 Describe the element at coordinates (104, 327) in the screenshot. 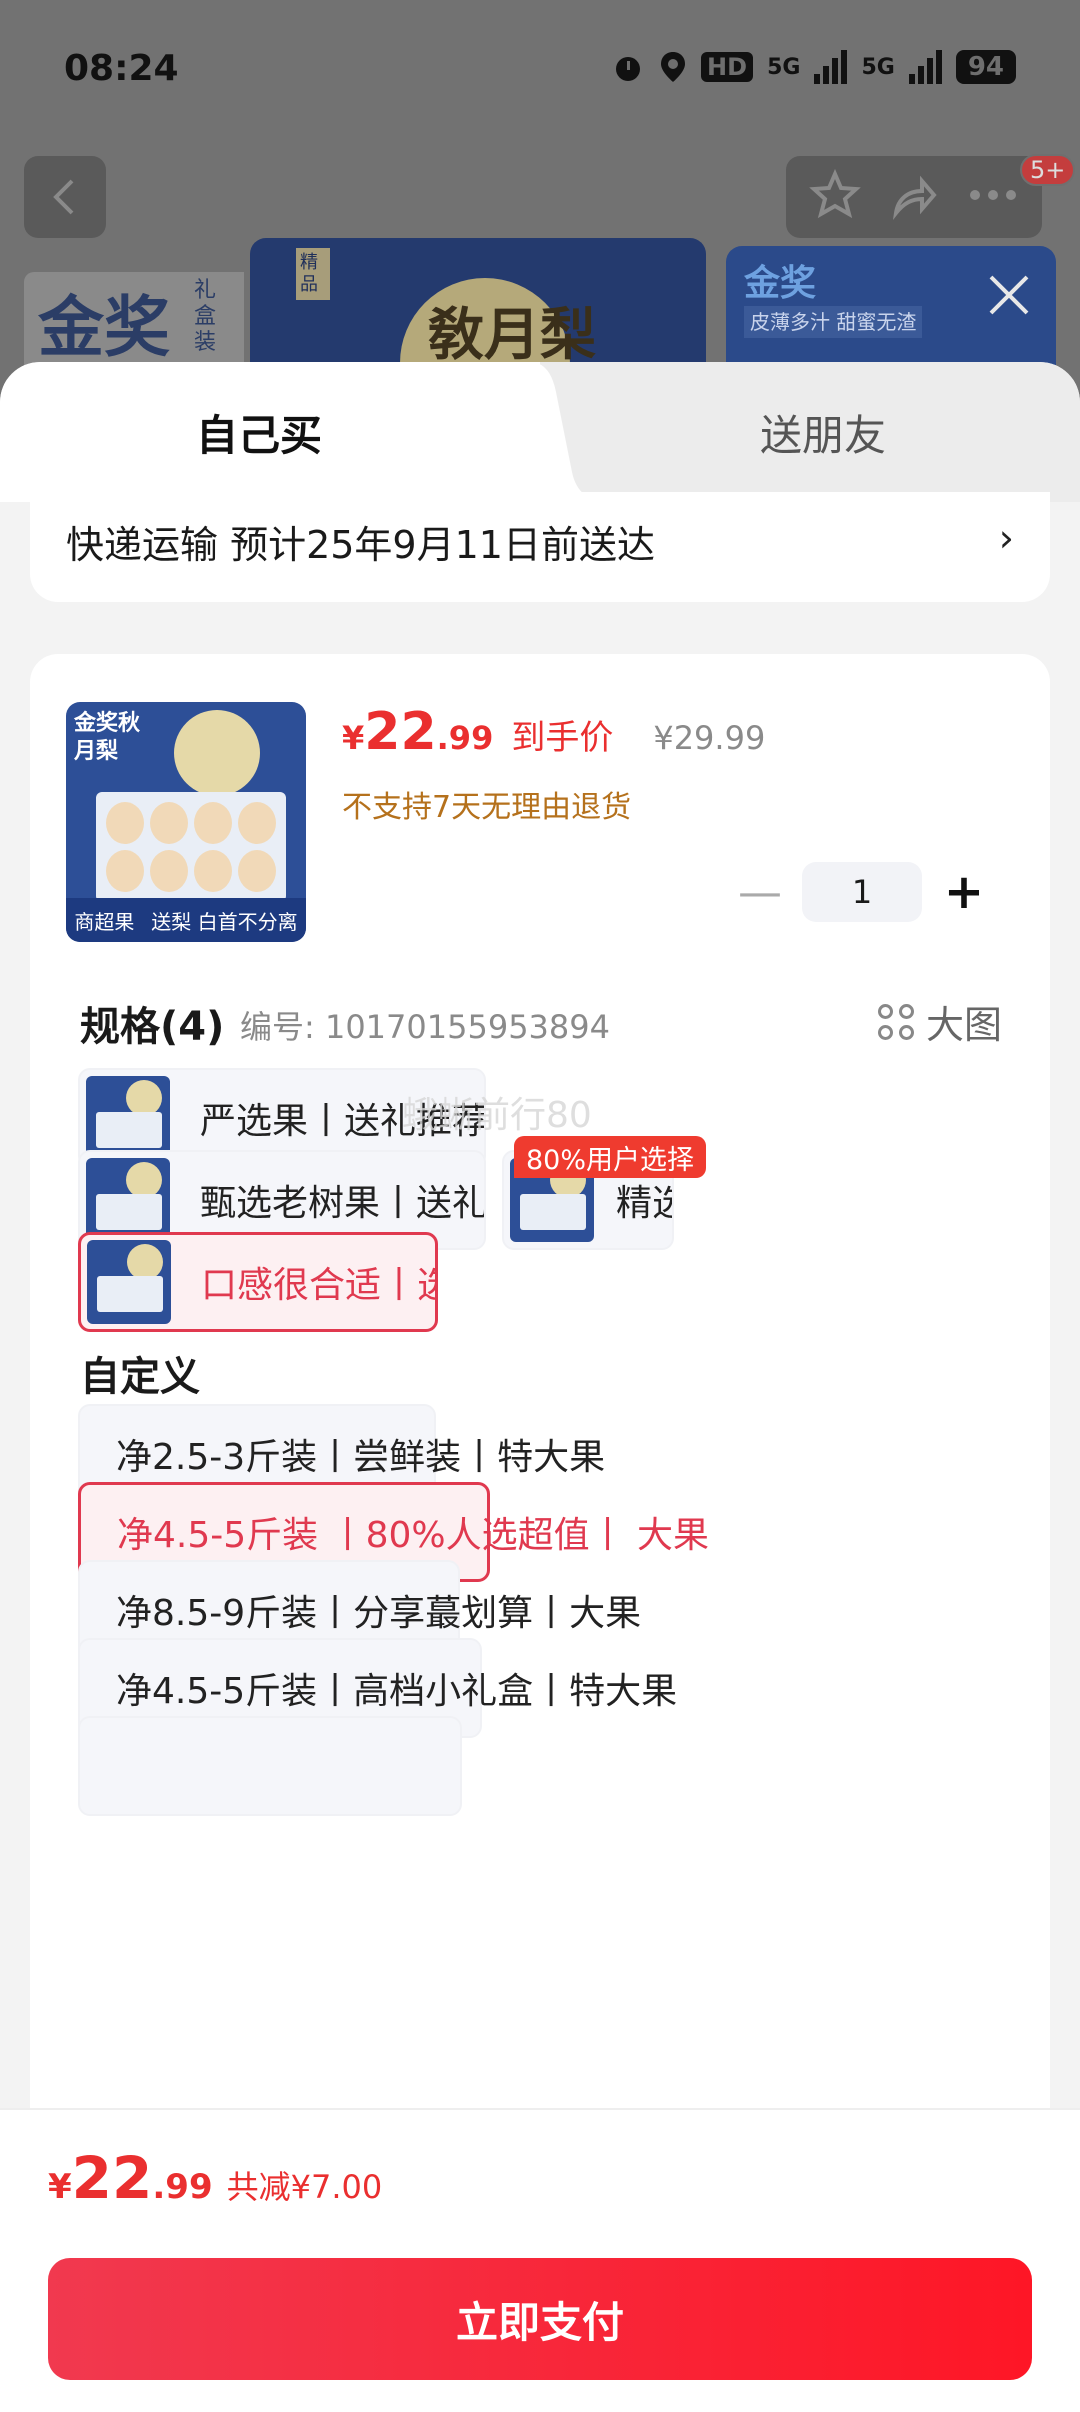

I see `banner-left-title: 金奖` at that location.